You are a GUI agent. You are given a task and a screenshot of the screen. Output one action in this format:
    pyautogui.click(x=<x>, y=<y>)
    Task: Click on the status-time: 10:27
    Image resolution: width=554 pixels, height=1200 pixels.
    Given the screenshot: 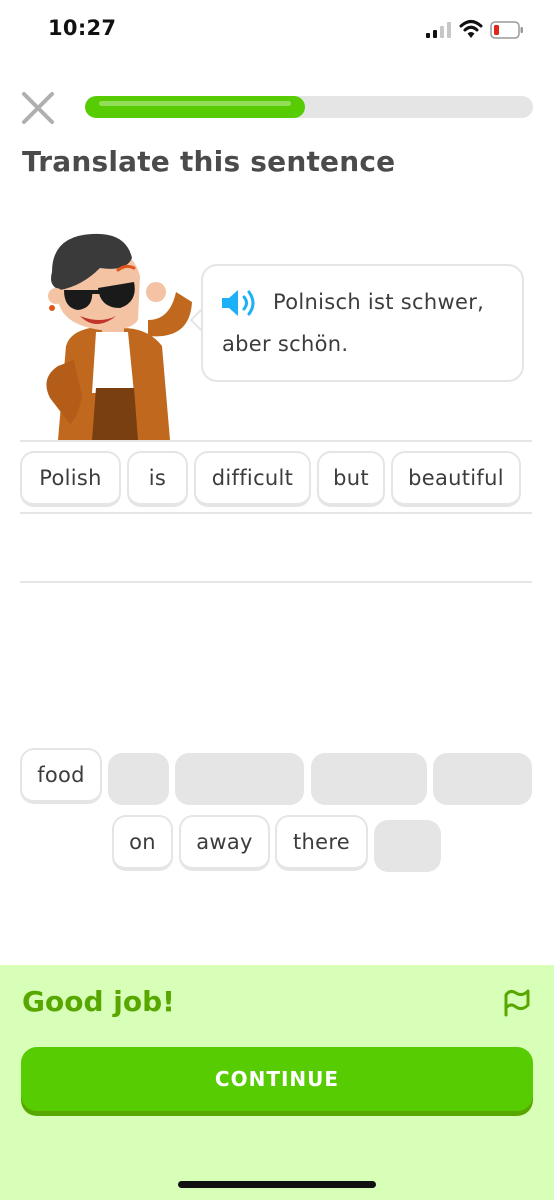 What is the action you would take?
    pyautogui.click(x=82, y=28)
    